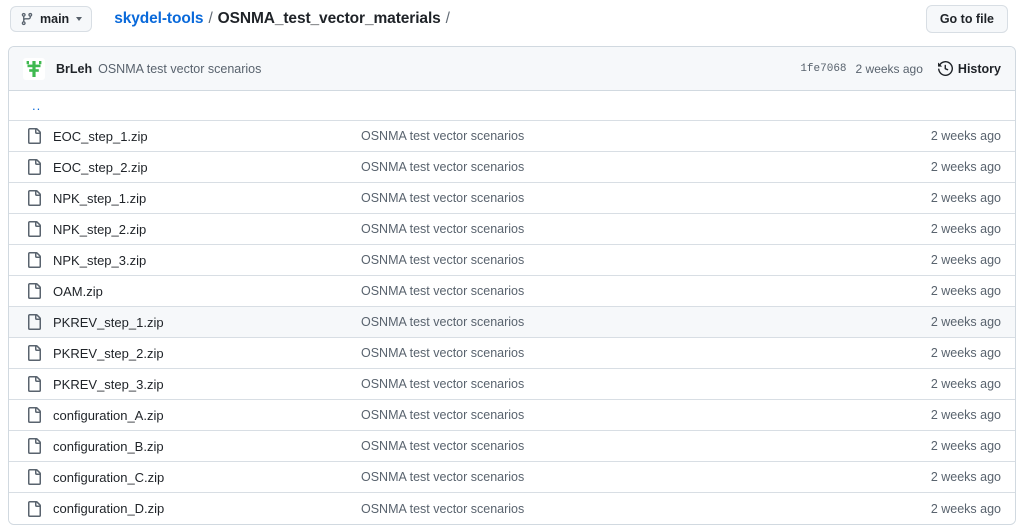  Describe the element at coordinates (55, 19) in the screenshot. I see `branch-name-label: main` at that location.